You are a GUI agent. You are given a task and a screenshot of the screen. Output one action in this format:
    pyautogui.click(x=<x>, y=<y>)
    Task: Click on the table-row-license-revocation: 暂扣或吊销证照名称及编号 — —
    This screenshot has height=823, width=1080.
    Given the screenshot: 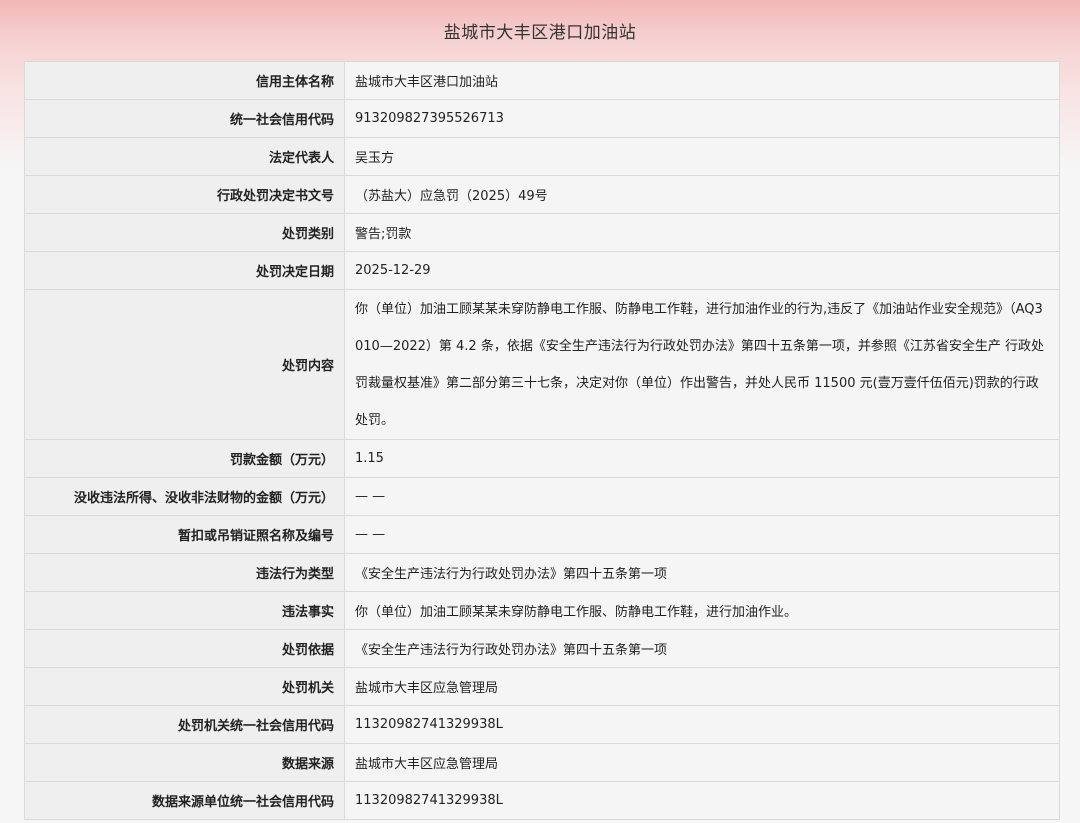 What is the action you would take?
    pyautogui.click(x=542, y=534)
    